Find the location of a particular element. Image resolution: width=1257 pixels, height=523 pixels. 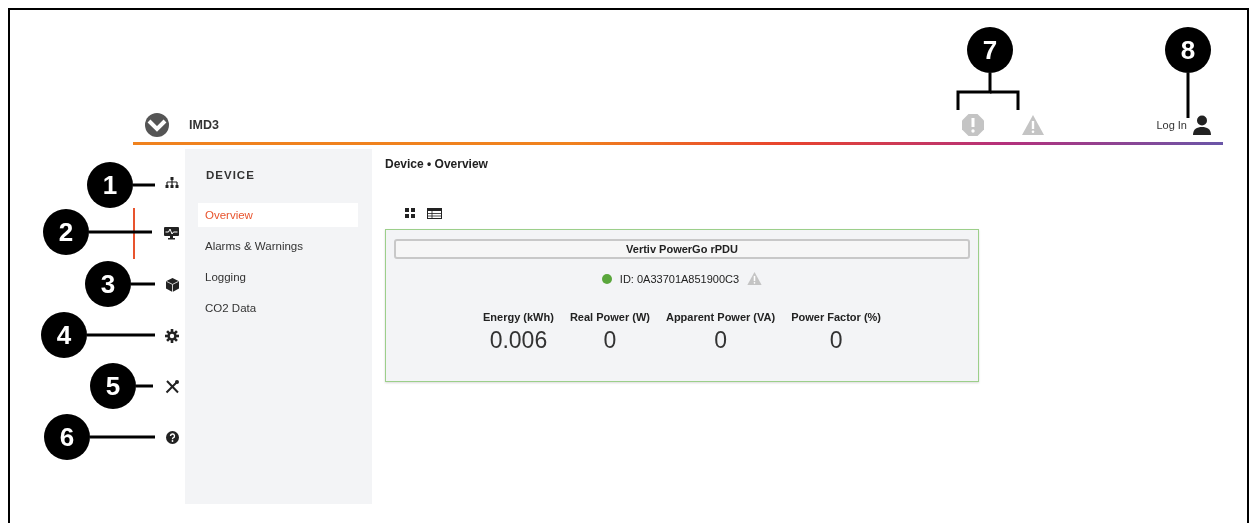

device-id: ID: 0A33701A851900C3 is located at coordinates (679, 278).